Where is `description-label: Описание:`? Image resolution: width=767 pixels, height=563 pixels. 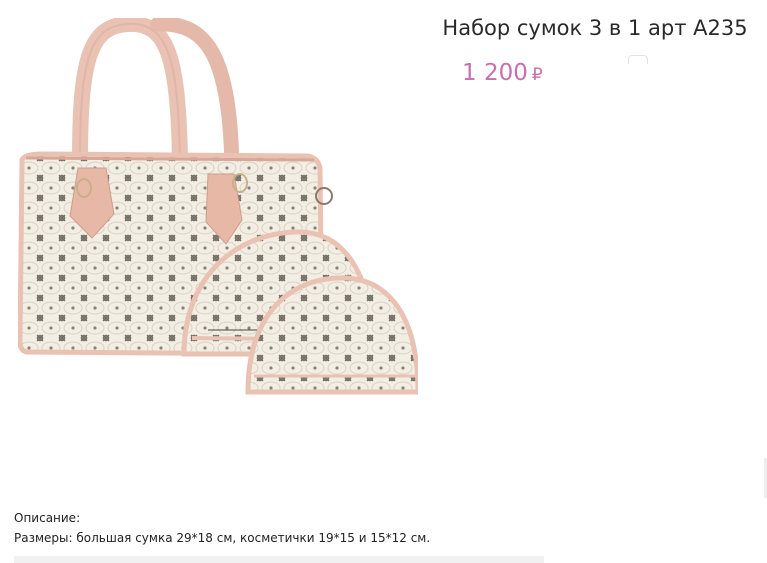 description-label: Описание: is located at coordinates (47, 518).